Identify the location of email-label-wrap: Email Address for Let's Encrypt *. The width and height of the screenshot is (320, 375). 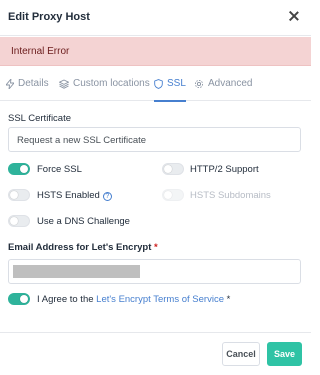
(83, 247).